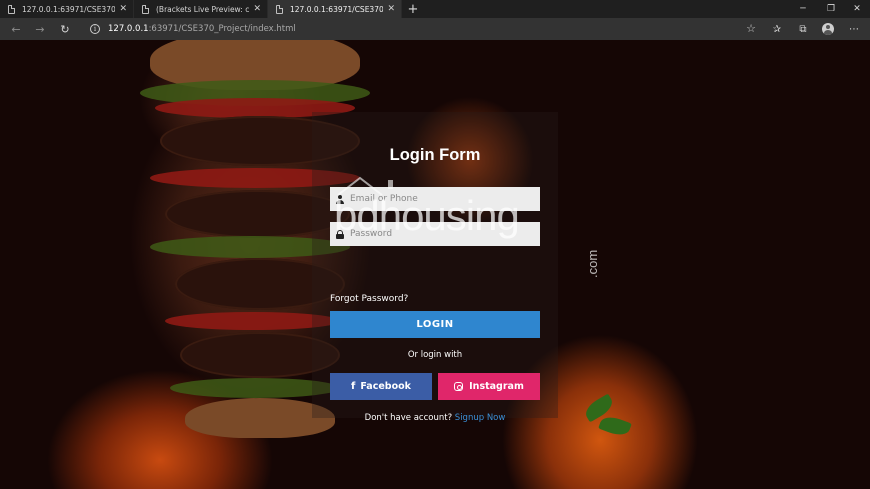 Image resolution: width=870 pixels, height=489 pixels. I want to click on user-icon, so click(340, 199).